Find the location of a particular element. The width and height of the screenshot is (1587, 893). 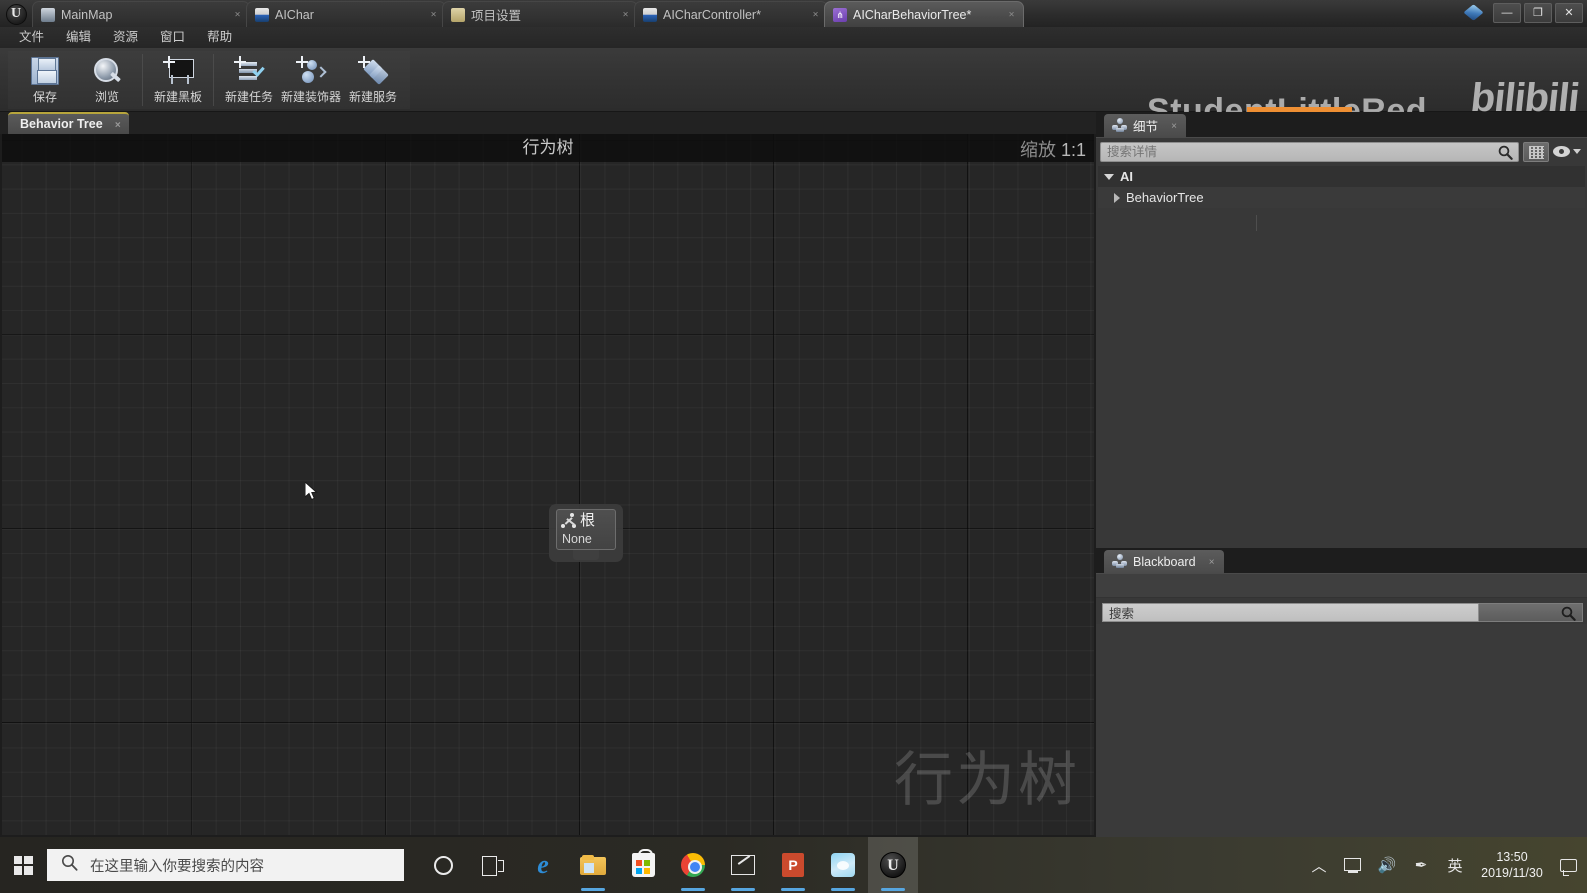

network-icon is located at coordinates (1353, 865).